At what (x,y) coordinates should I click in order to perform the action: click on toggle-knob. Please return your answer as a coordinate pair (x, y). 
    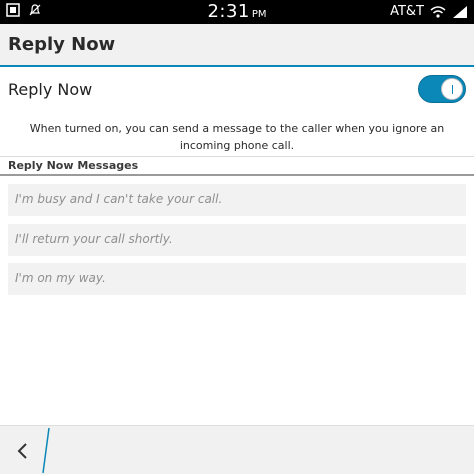
    Looking at the image, I should click on (452, 89).